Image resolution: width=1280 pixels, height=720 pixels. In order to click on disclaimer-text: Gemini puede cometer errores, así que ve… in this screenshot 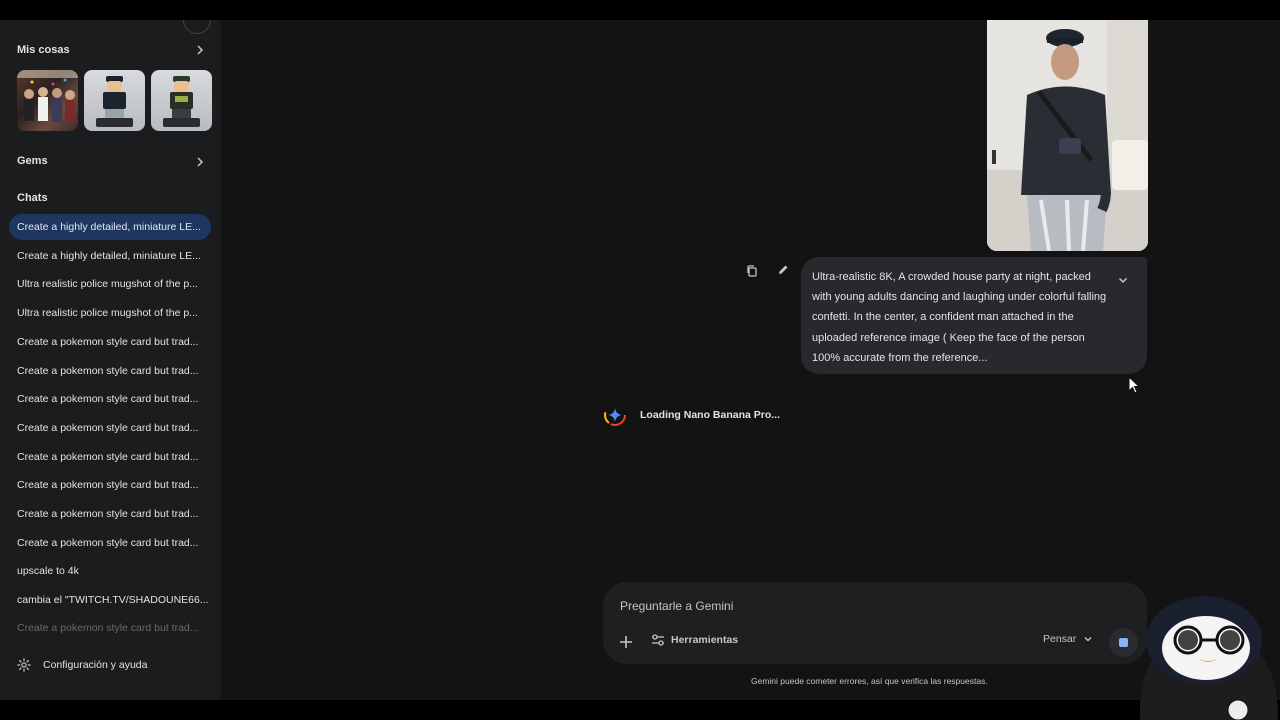, I will do `click(869, 681)`.